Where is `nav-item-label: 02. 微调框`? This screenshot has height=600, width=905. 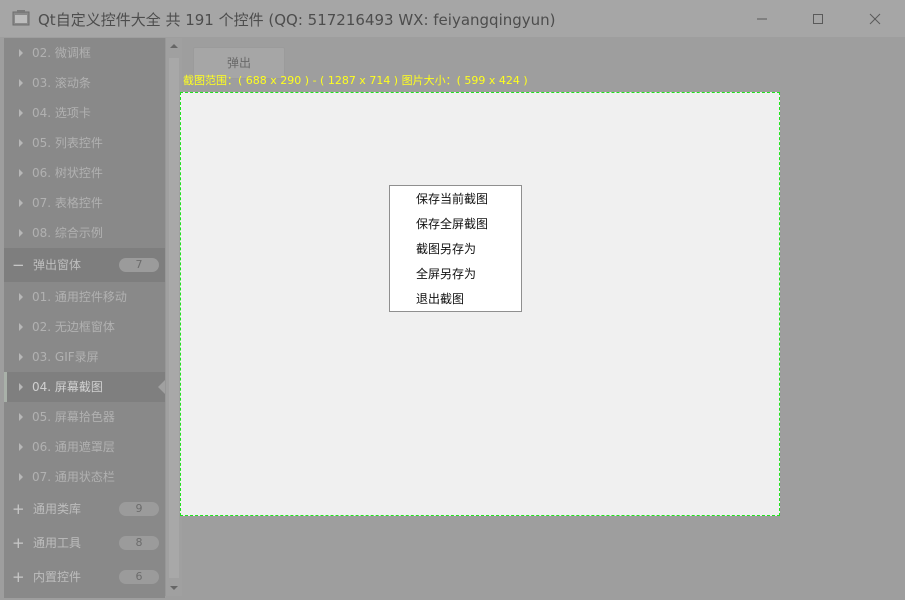 nav-item-label: 02. 微调框 is located at coordinates (61, 53).